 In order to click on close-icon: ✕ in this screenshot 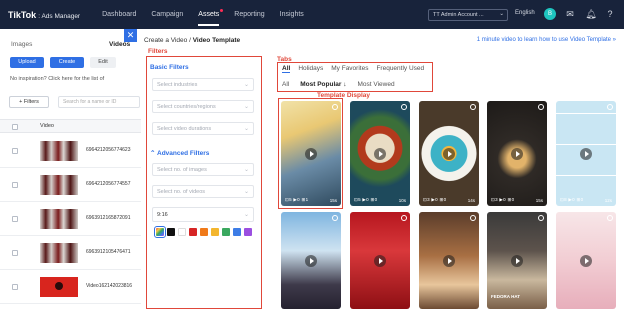, I will do `click(130, 35)`.